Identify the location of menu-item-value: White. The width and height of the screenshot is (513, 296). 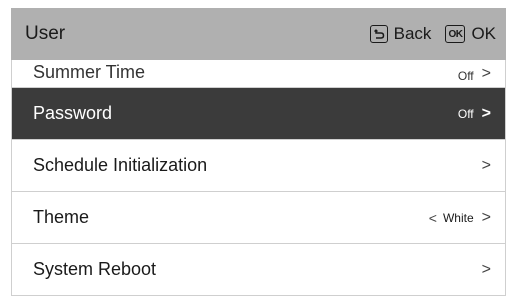
(458, 217).